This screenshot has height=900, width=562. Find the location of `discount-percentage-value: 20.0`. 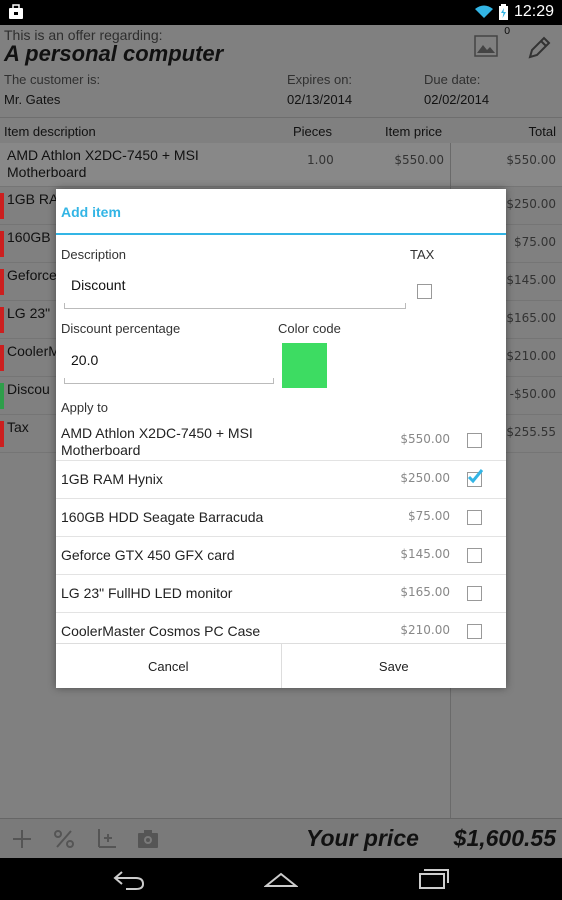

discount-percentage-value: 20.0 is located at coordinates (85, 360).